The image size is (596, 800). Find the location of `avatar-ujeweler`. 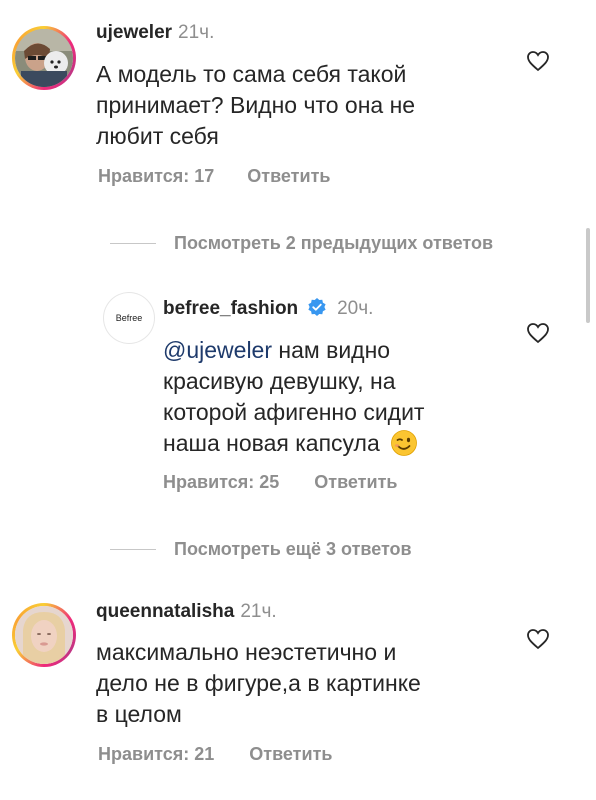

avatar-ujeweler is located at coordinates (44, 58).